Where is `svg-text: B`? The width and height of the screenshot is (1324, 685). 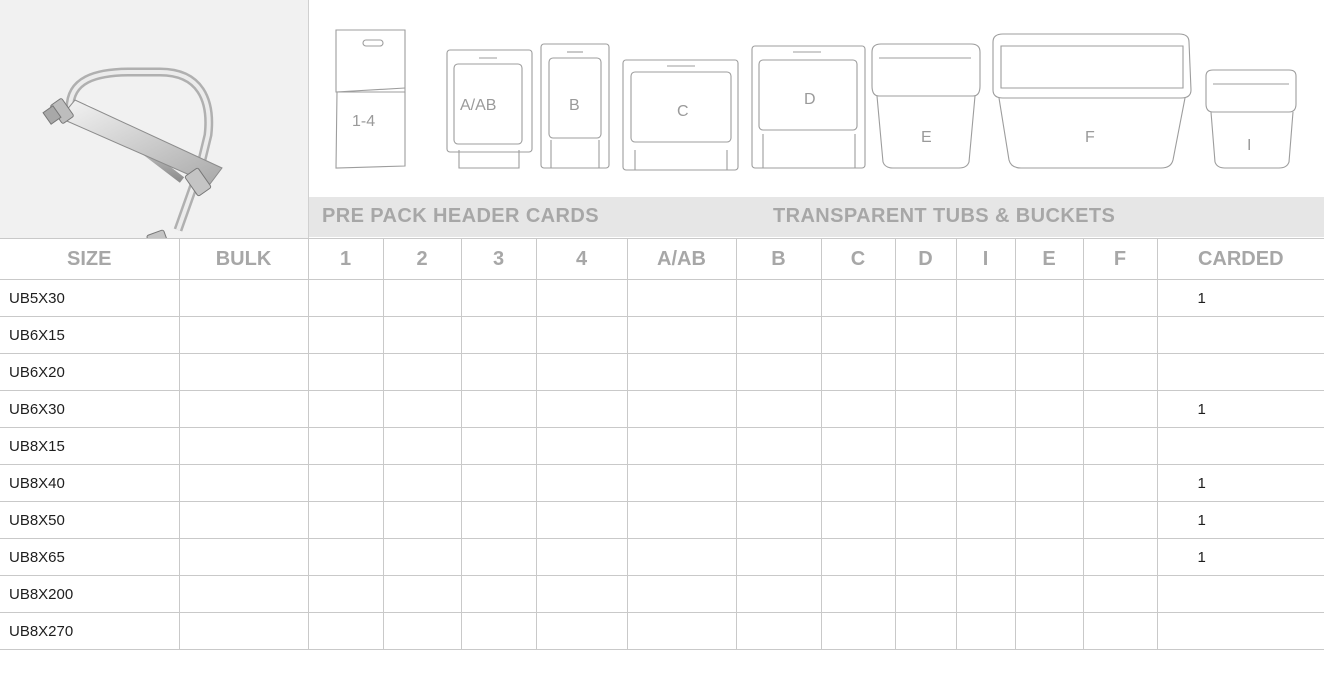
svg-text: B is located at coordinates (574, 105).